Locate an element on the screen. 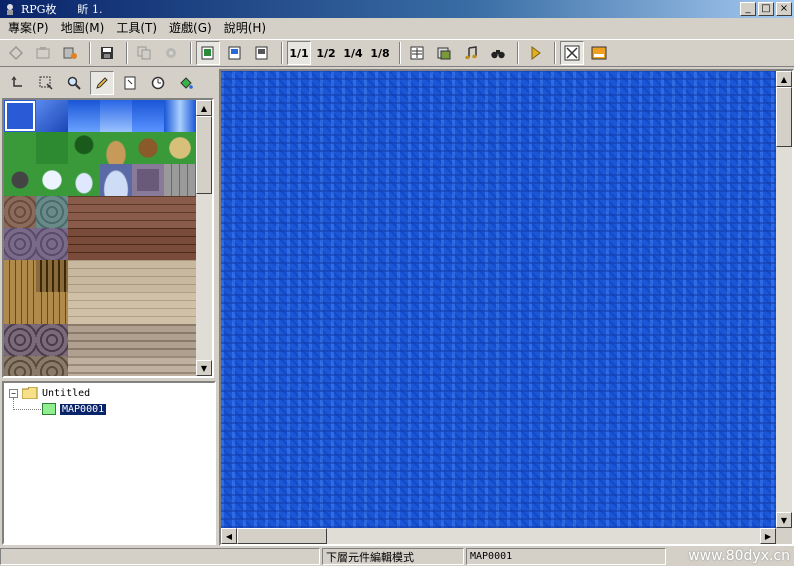  play-test-button is located at coordinates (535, 53).